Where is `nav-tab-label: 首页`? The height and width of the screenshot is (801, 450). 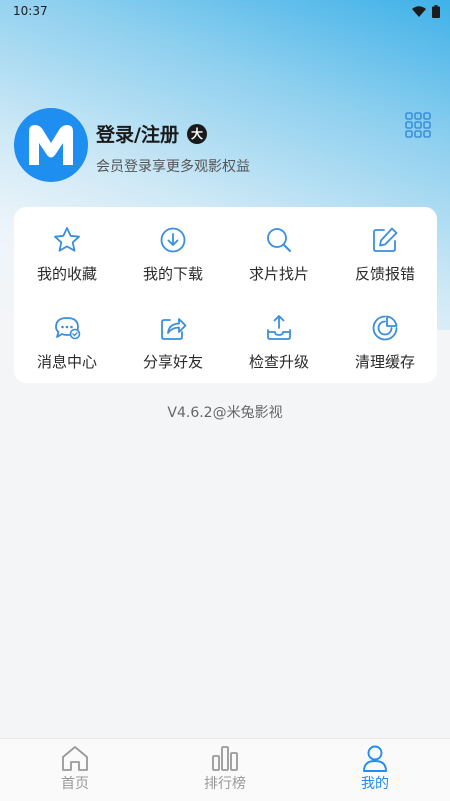
nav-tab-label: 首页 is located at coordinates (75, 784).